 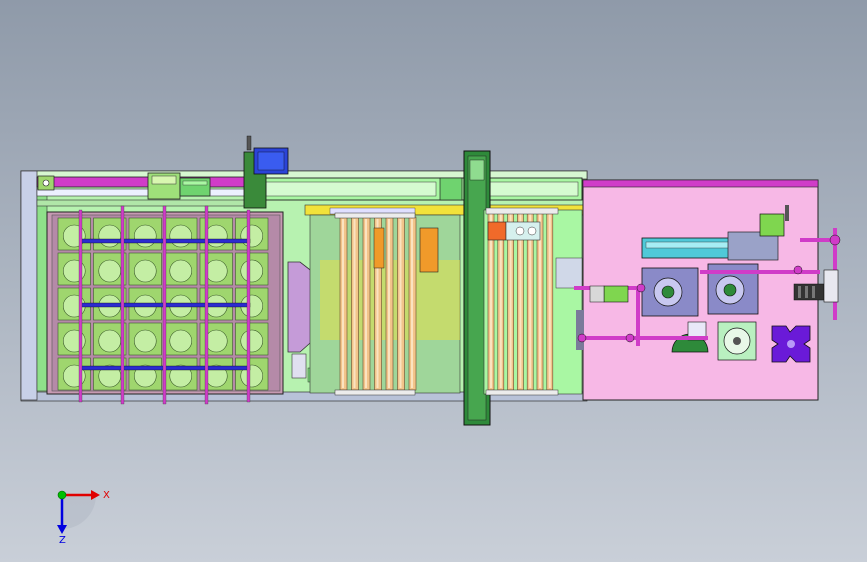 I want to click on cross-fixture, so click(x=791, y=344).